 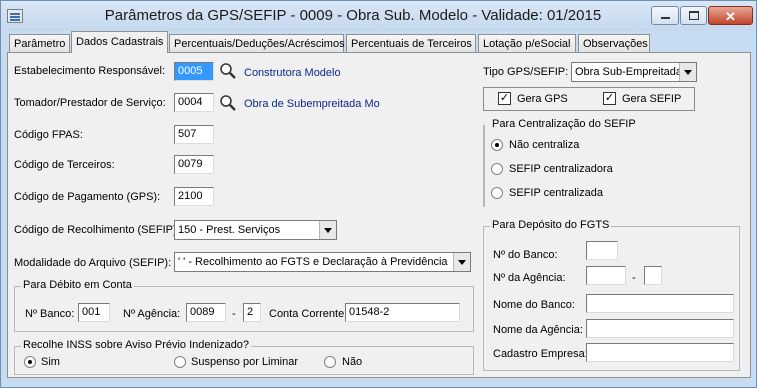 I want to click on gera-gps-checkbox: ✓, so click(x=504, y=98).